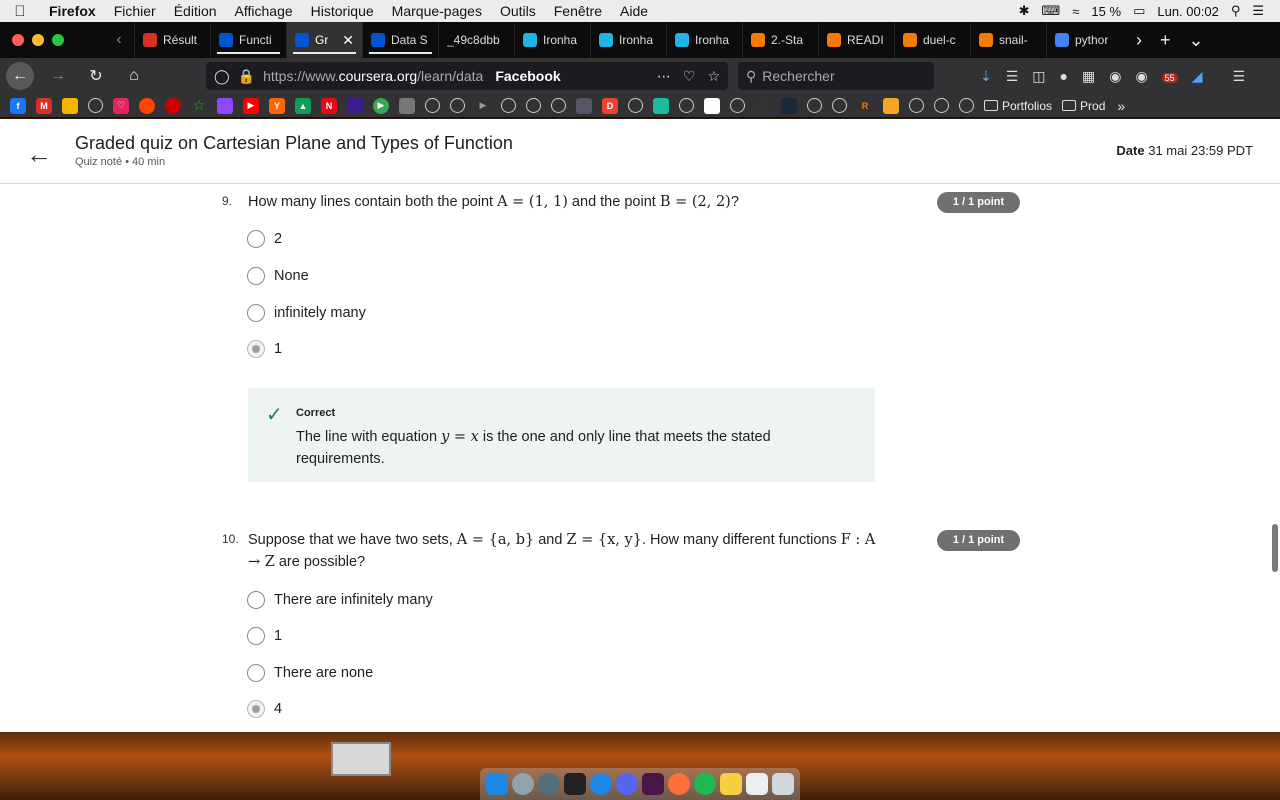  Describe the element at coordinates (523, 784) in the screenshot. I see `launchpad-icon` at that location.